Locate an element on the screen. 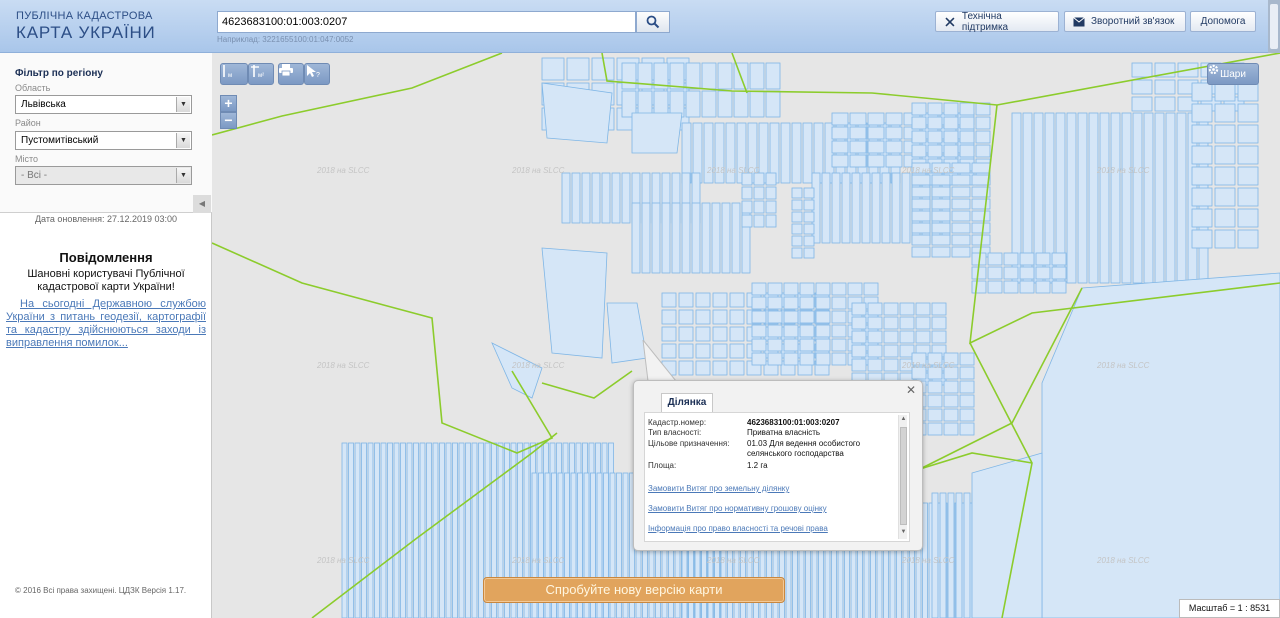  site-logo: ПУБЛІЧНА КАДАСТРОВА КАРТА УКРАЇНИ is located at coordinates (86, 26).